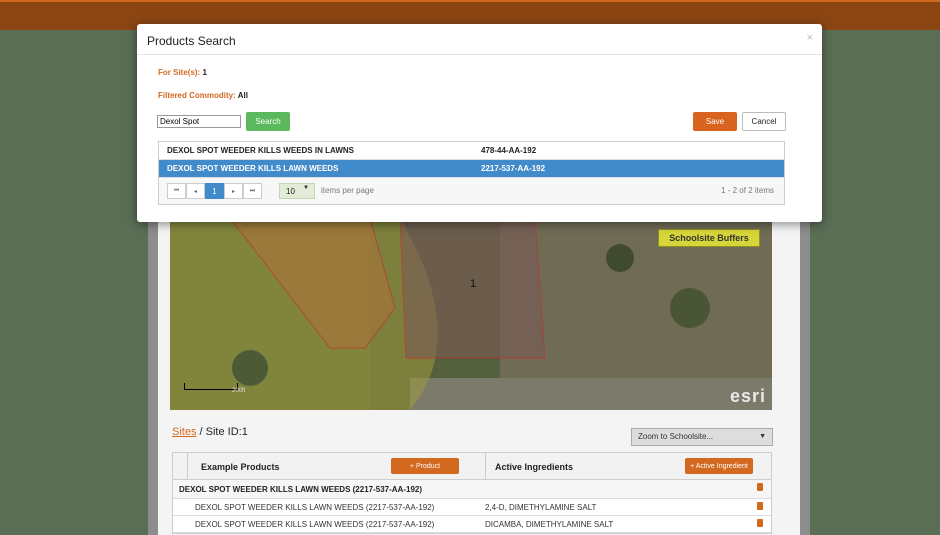 The width and height of the screenshot is (940, 535). What do you see at coordinates (290, 191) in the screenshot?
I see `page-size-value: 10` at bounding box center [290, 191].